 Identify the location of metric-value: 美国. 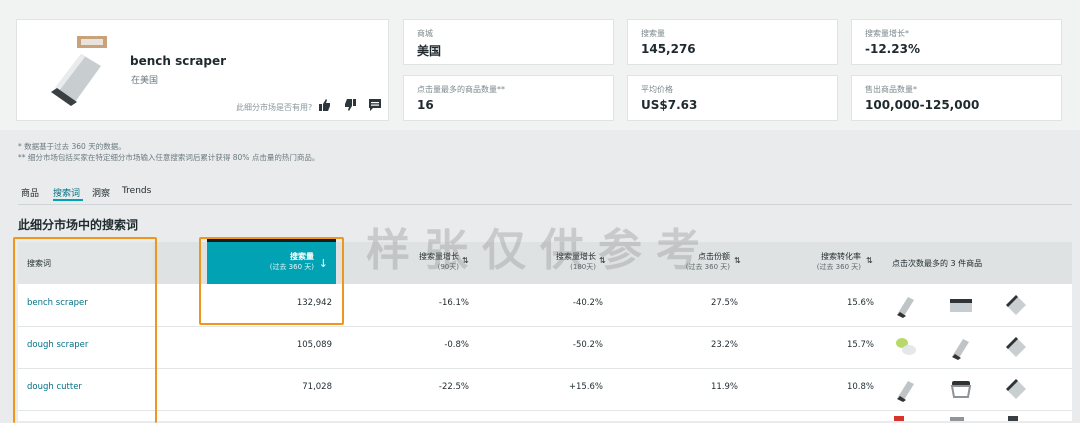
(429, 51).